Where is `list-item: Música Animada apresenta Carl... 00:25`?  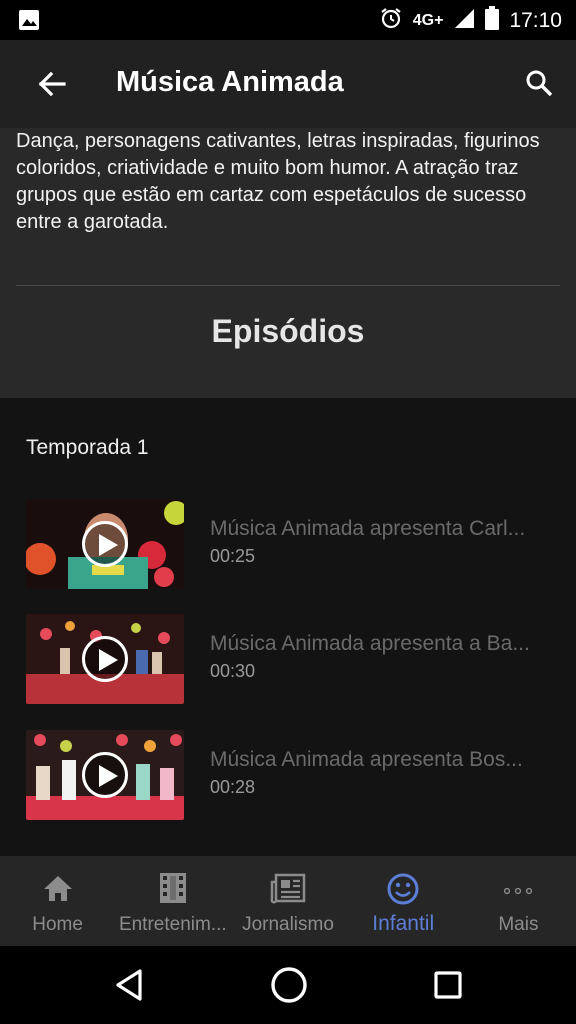 list-item: Música Animada apresenta Carl... 00:25 is located at coordinates (288, 547).